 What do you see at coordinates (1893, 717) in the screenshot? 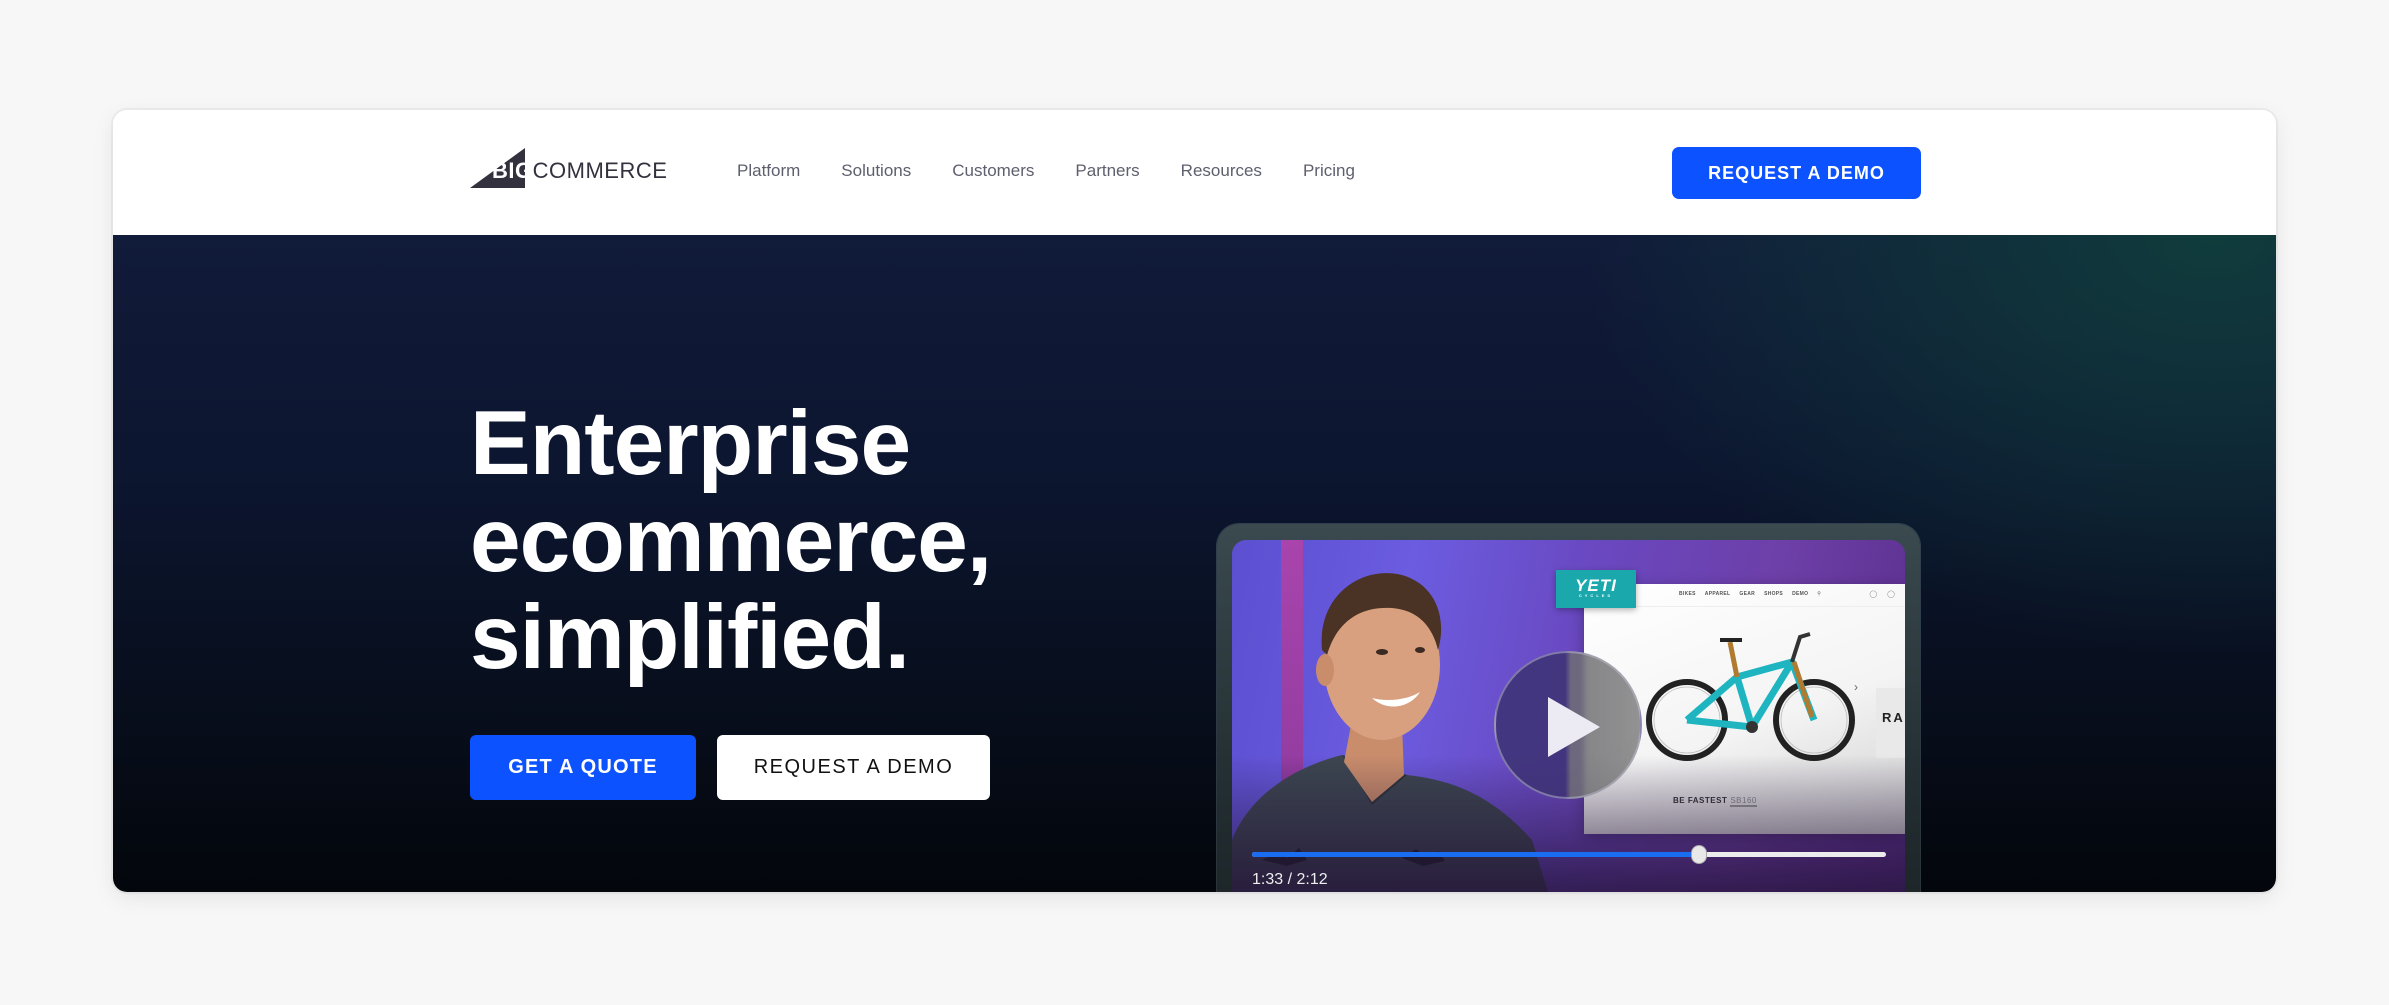
I see `side-panel-text: RA` at bounding box center [1893, 717].